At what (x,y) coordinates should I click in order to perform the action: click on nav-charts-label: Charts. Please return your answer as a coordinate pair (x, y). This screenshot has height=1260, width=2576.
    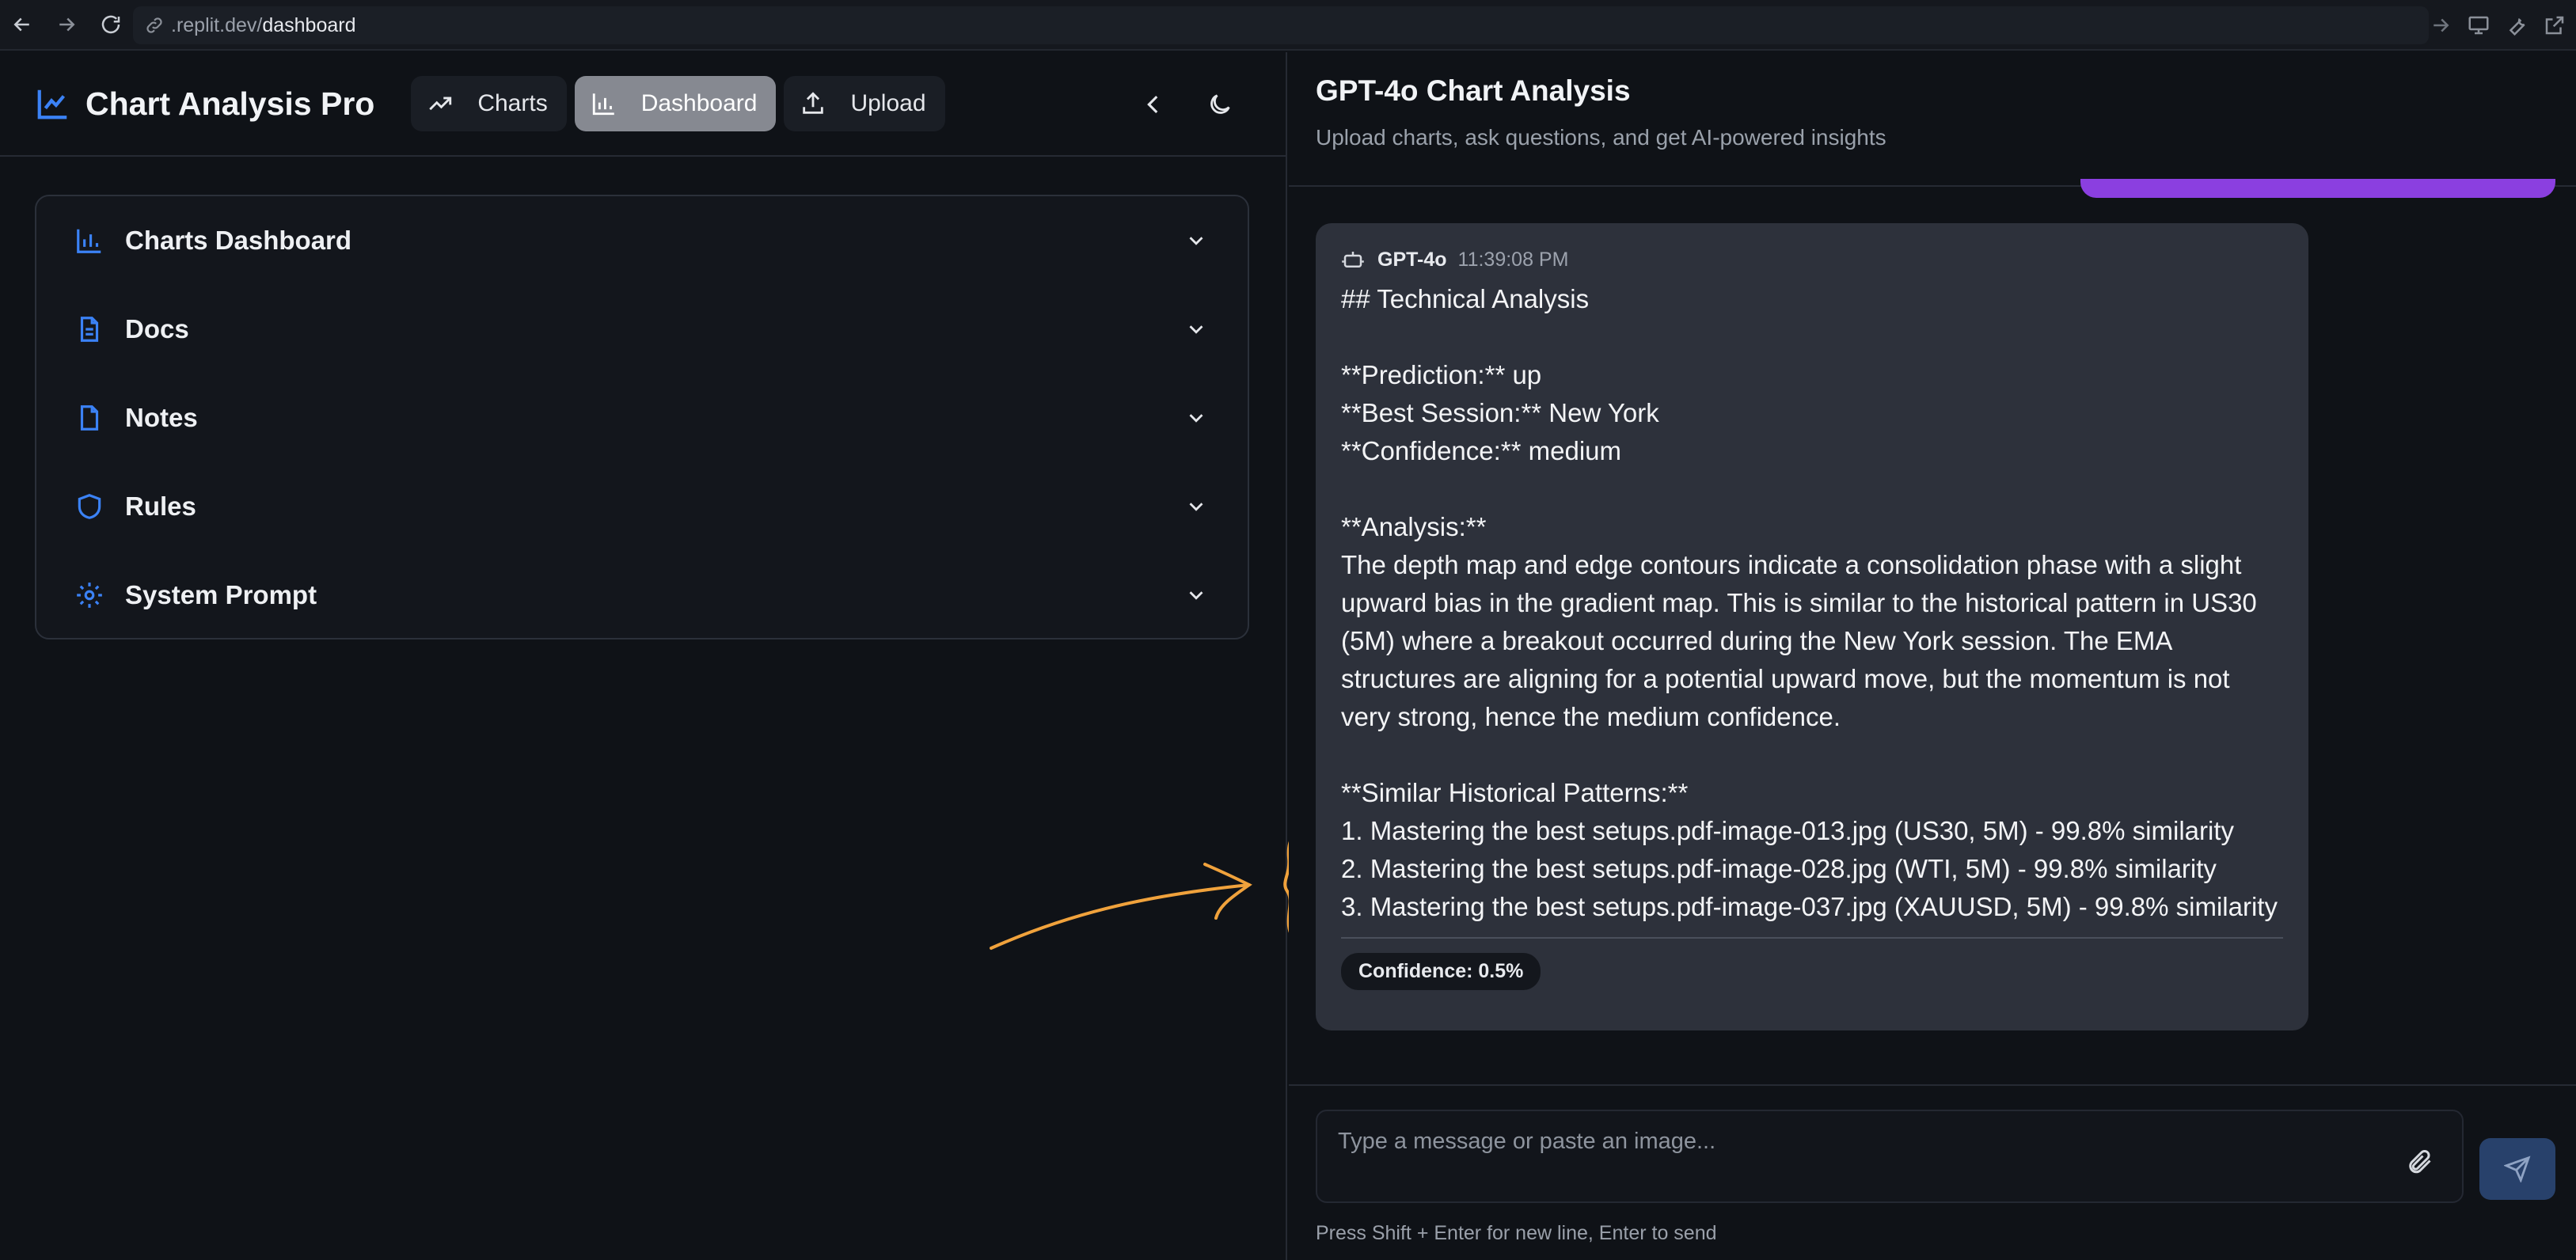
    Looking at the image, I should click on (512, 103).